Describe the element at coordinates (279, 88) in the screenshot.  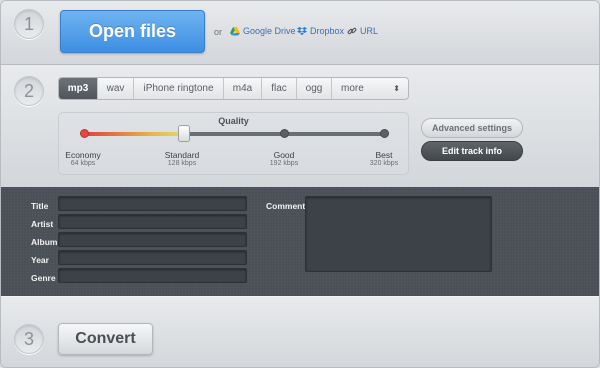
I see `tab-flac: flac` at that location.